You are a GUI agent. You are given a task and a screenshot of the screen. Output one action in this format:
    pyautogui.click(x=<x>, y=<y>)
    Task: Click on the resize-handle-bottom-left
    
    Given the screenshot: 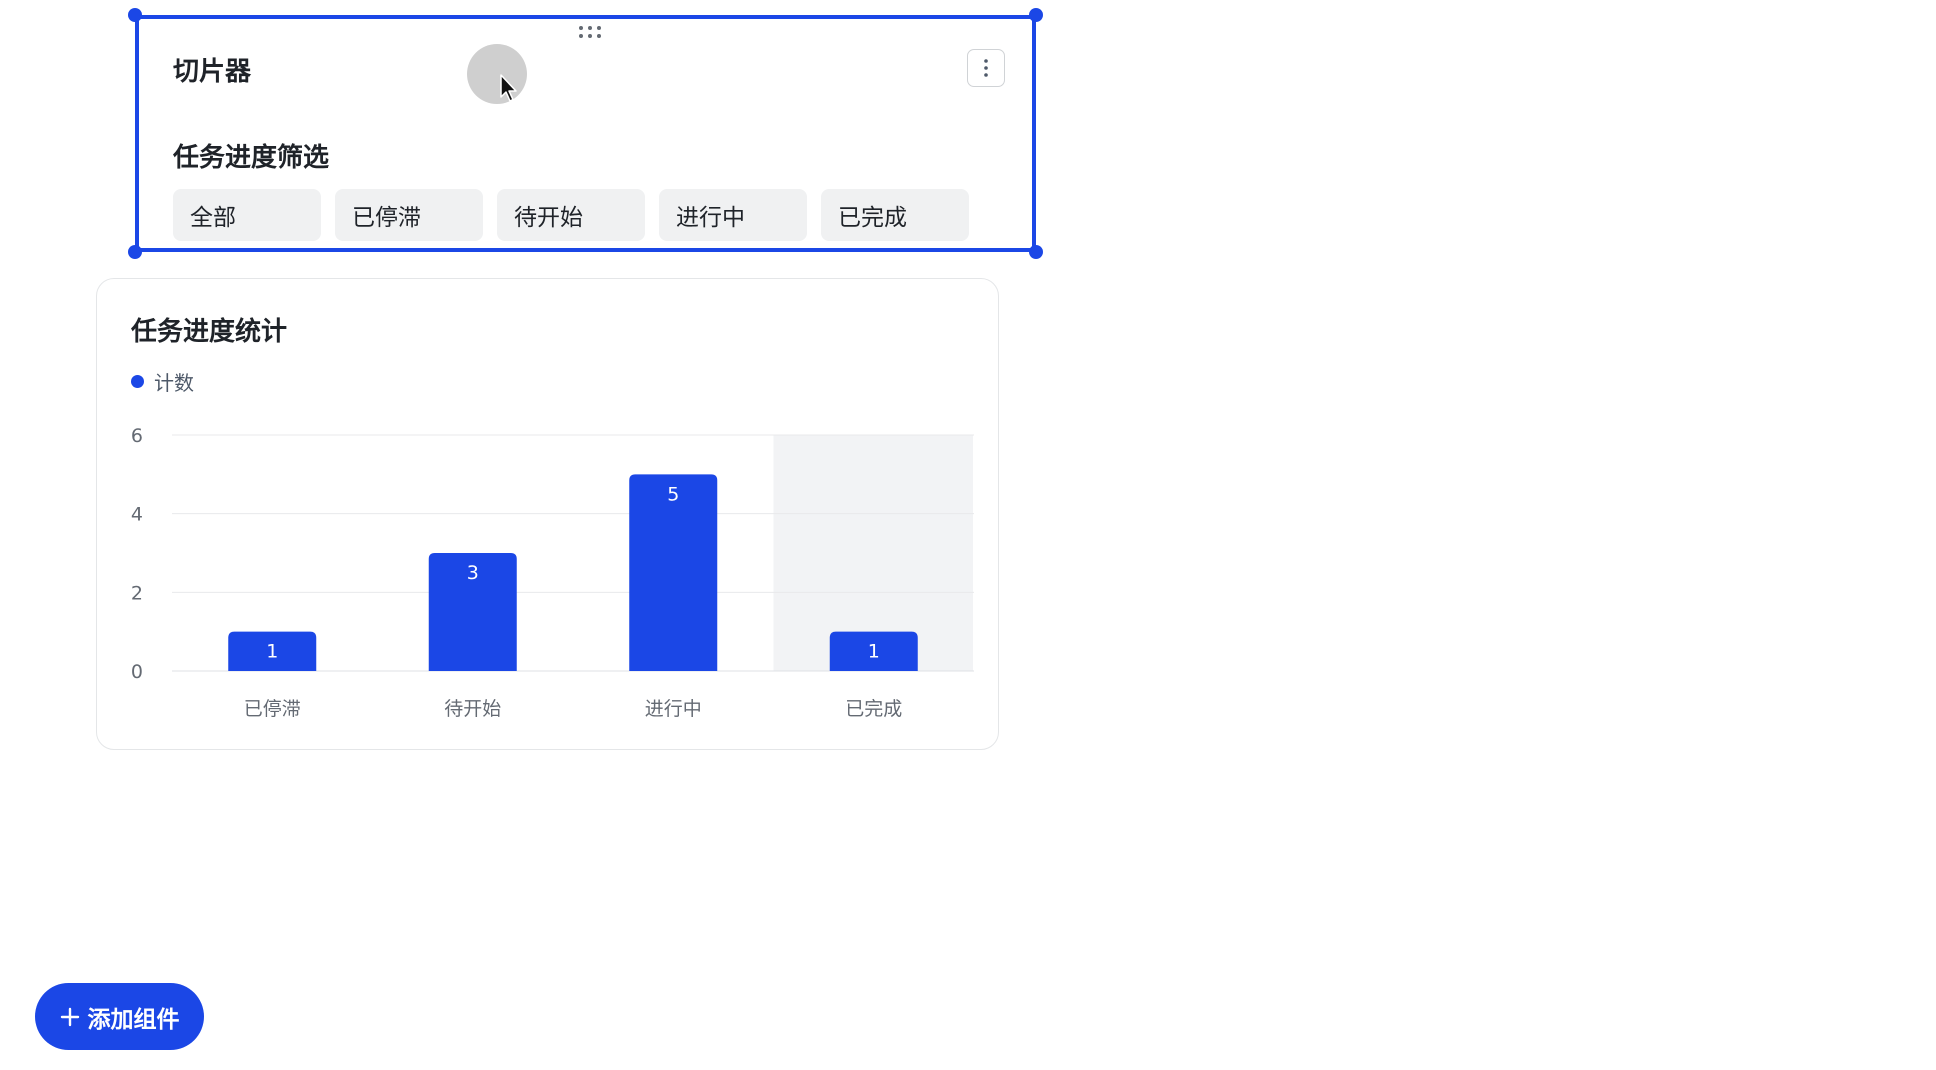 What is the action you would take?
    pyautogui.click(x=135, y=252)
    